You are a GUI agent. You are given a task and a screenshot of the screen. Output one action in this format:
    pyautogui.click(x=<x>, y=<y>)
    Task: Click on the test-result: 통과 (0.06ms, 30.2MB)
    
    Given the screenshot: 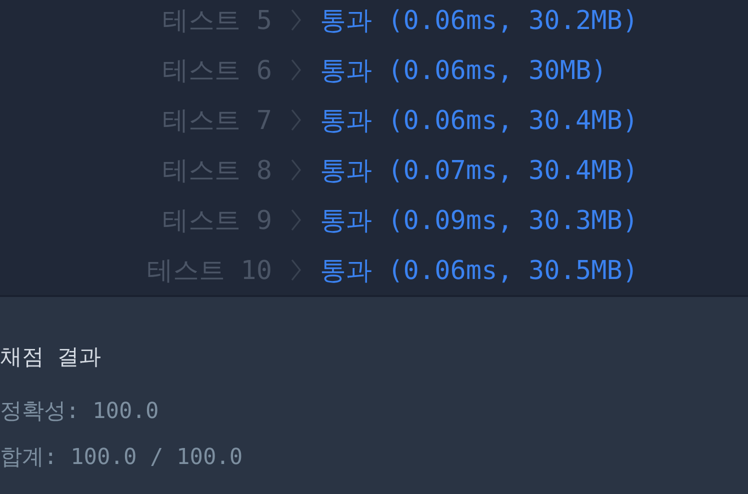 What is the action you would take?
    pyautogui.click(x=480, y=21)
    